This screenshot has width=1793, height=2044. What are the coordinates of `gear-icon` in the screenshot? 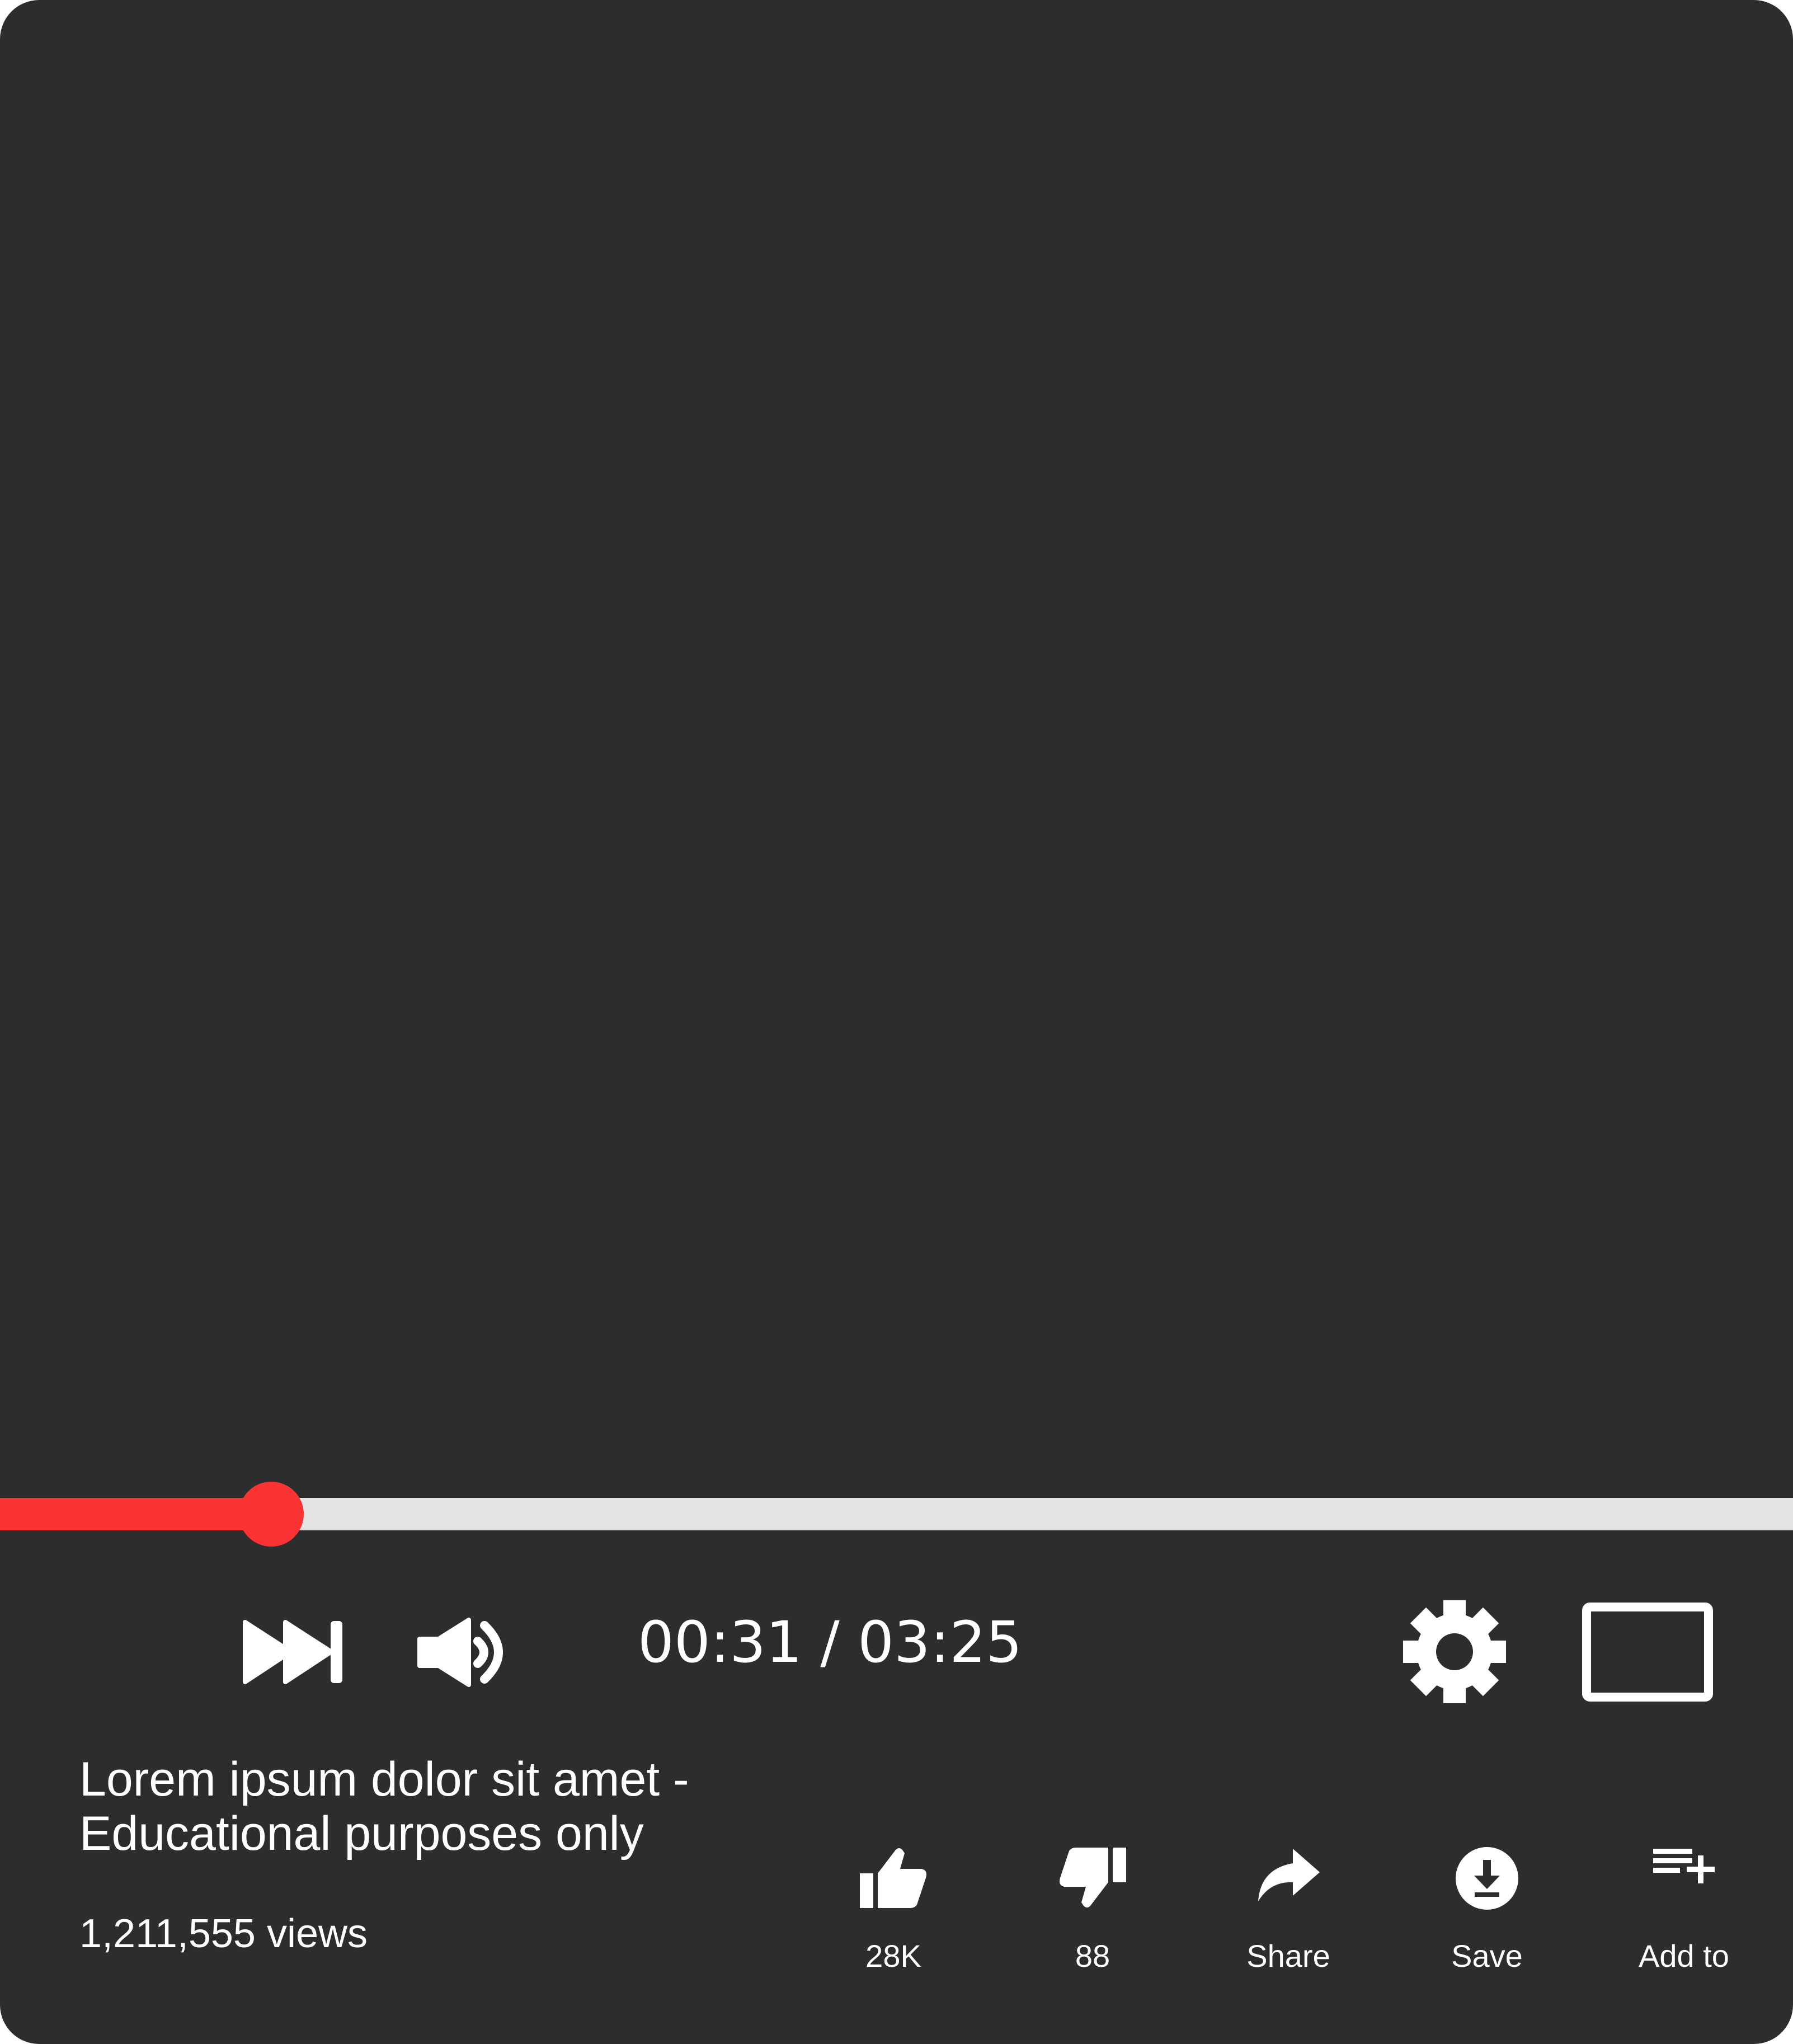 It's located at (1454, 1651).